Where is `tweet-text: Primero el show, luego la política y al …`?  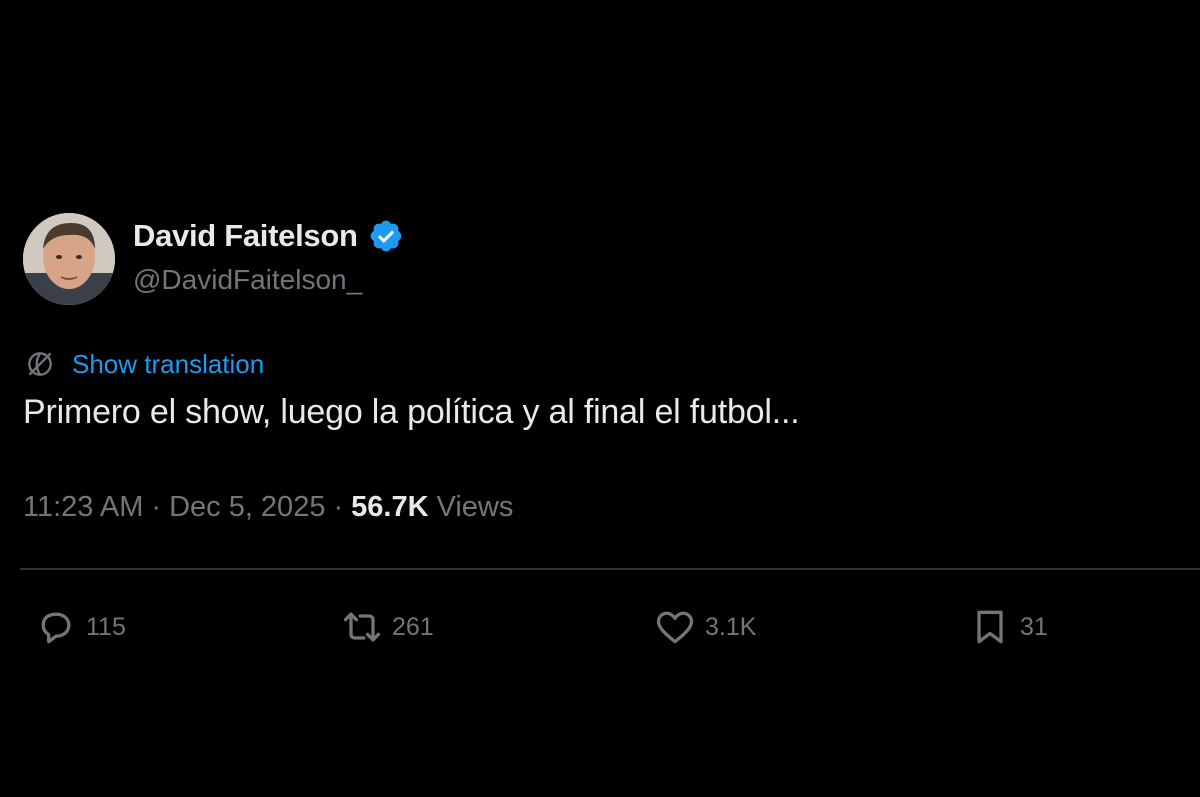
tweet-text: Primero el show, luego la política y al … is located at coordinates (411, 412).